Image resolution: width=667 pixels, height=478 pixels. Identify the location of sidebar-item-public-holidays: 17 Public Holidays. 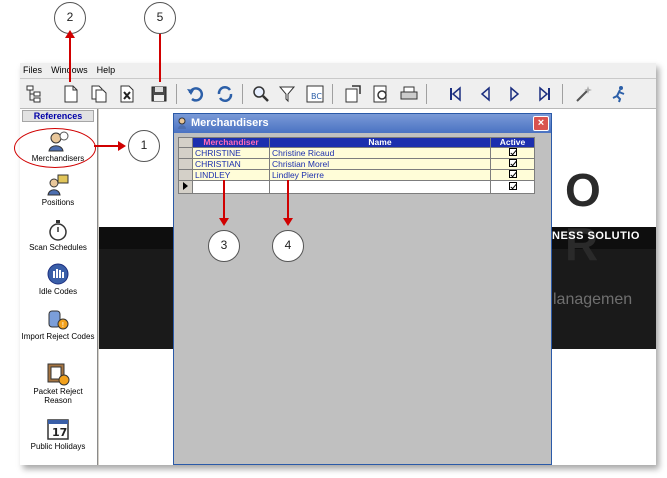
(58, 434).